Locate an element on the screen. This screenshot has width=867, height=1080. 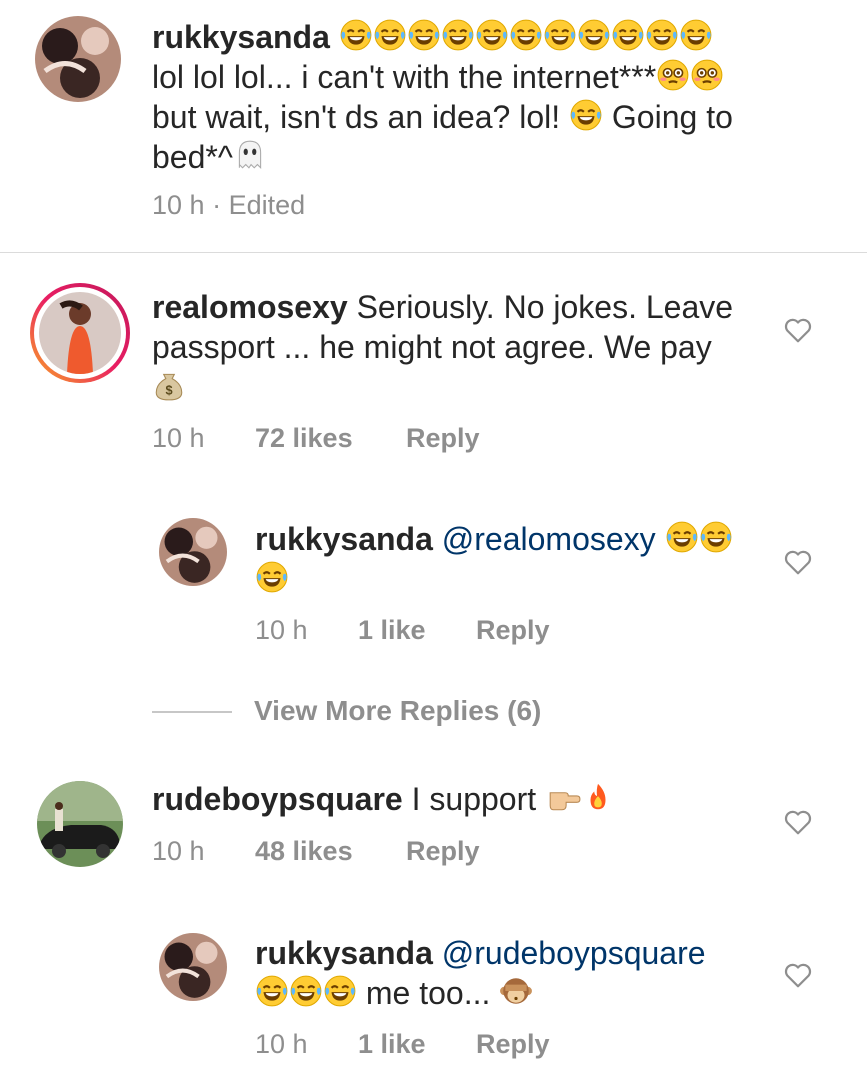
view-more-replies-button: View More Replies (6) is located at coordinates (397, 711).